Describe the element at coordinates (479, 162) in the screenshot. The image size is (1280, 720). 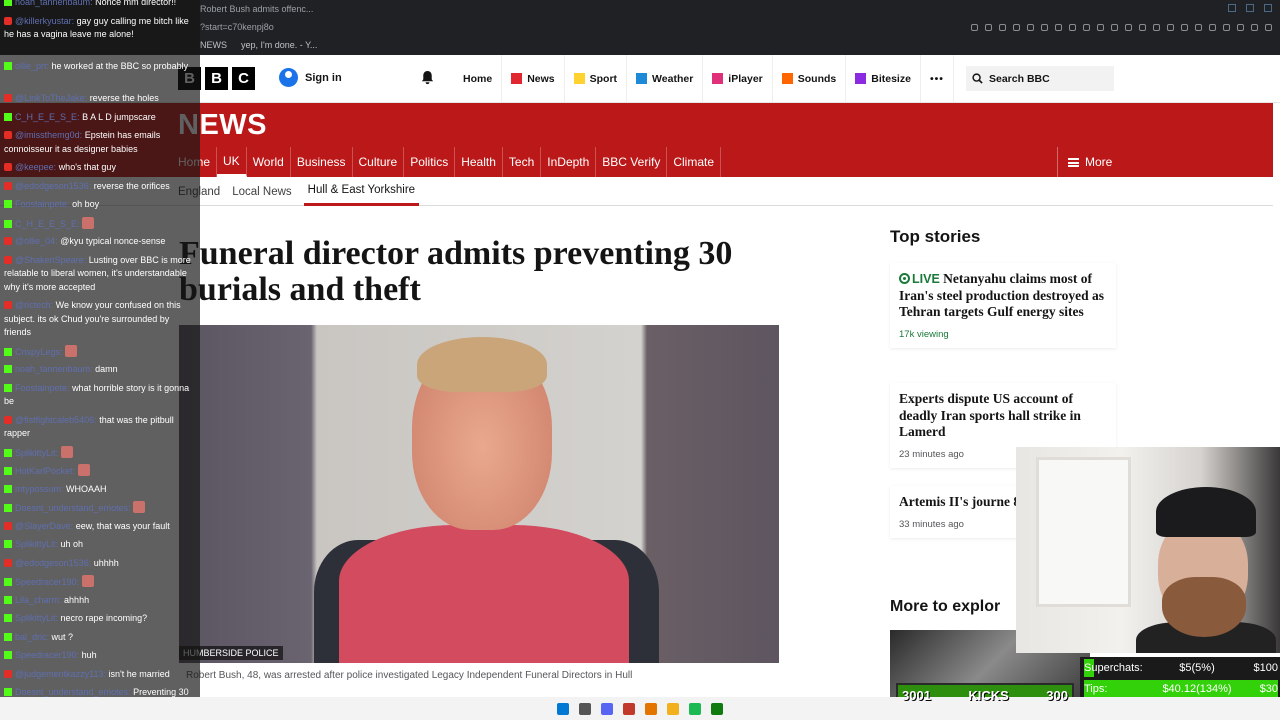
I see `section-tab-health: Health` at that location.